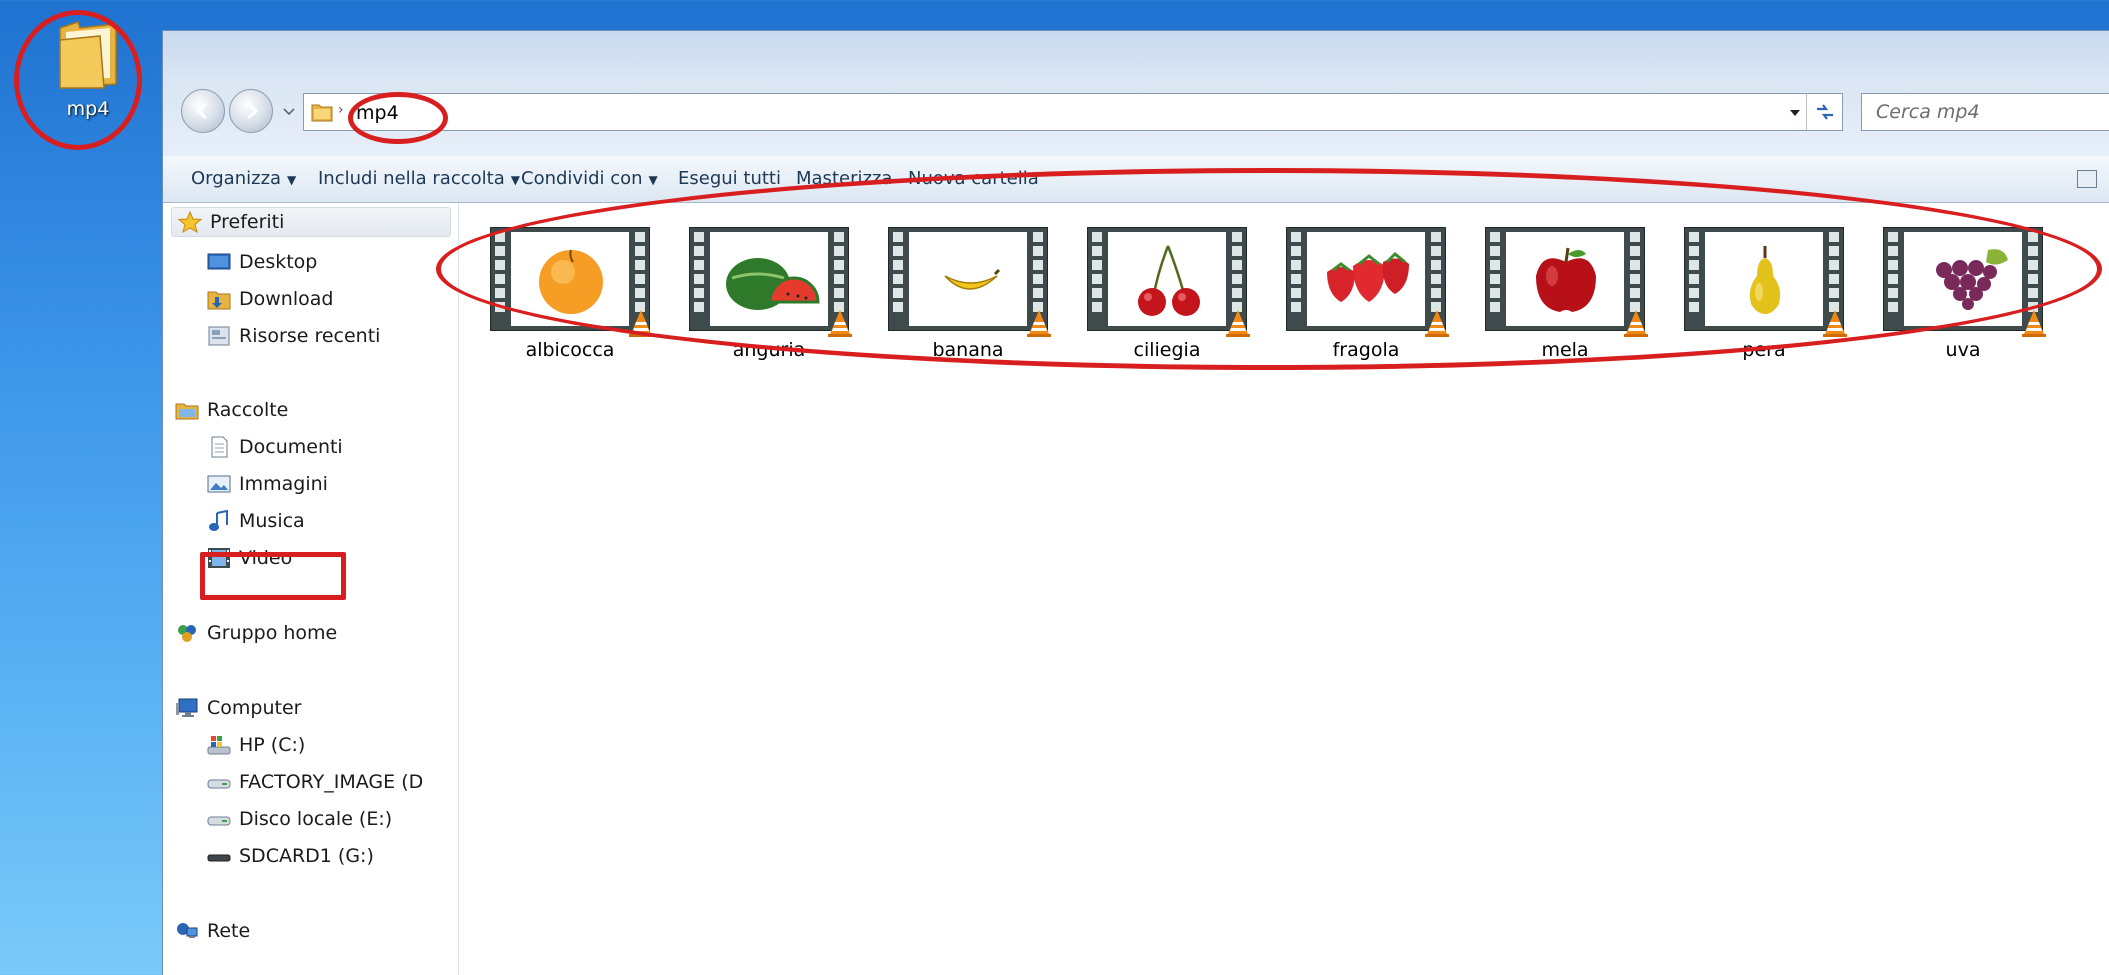 The width and height of the screenshot is (2109, 975). What do you see at coordinates (231, 410) in the screenshot?
I see `sidebar-item-libraries: Raccolte` at bounding box center [231, 410].